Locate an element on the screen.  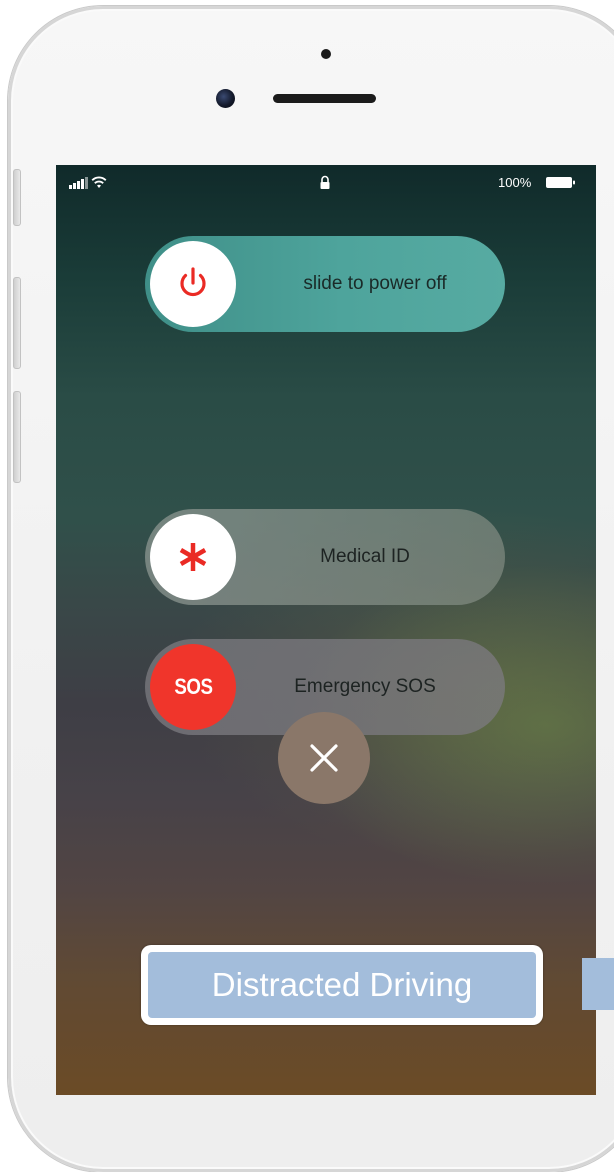
slide-to-power-off-slider: slide to power off is located at coordinates (325, 284).